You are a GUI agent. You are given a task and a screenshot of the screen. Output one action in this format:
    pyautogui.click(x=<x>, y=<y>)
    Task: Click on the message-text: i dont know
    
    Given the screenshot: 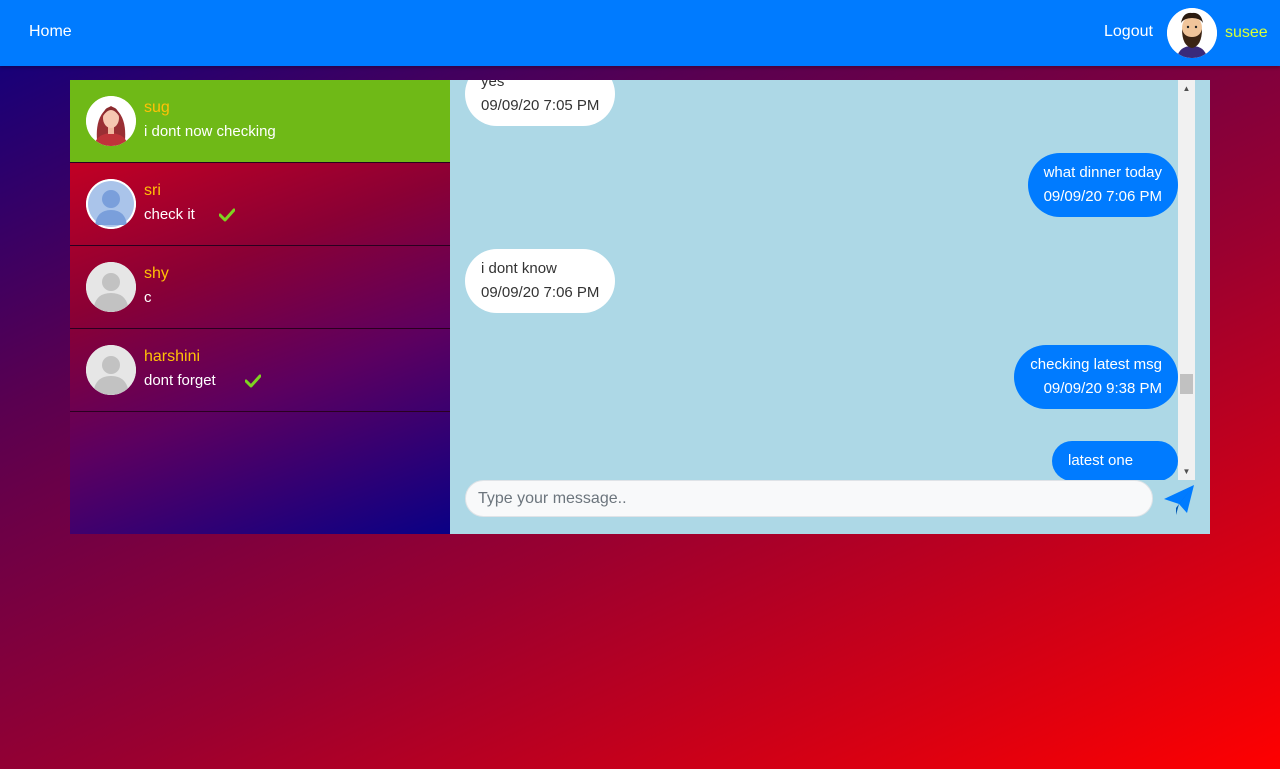 What is the action you would take?
    pyautogui.click(x=519, y=268)
    